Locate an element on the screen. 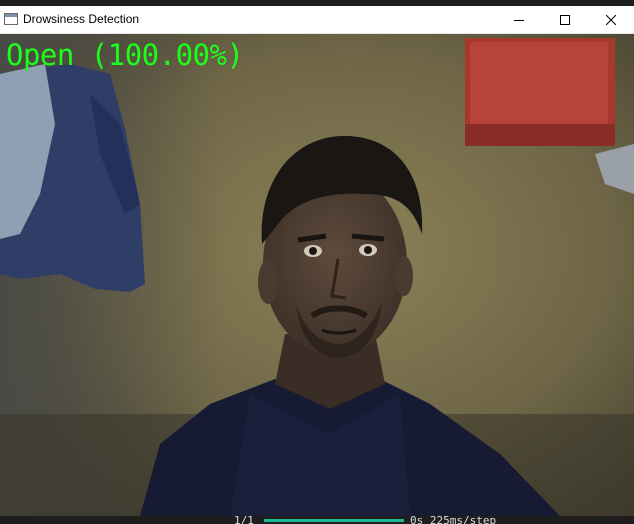  minimize-button is located at coordinates (519, 20).